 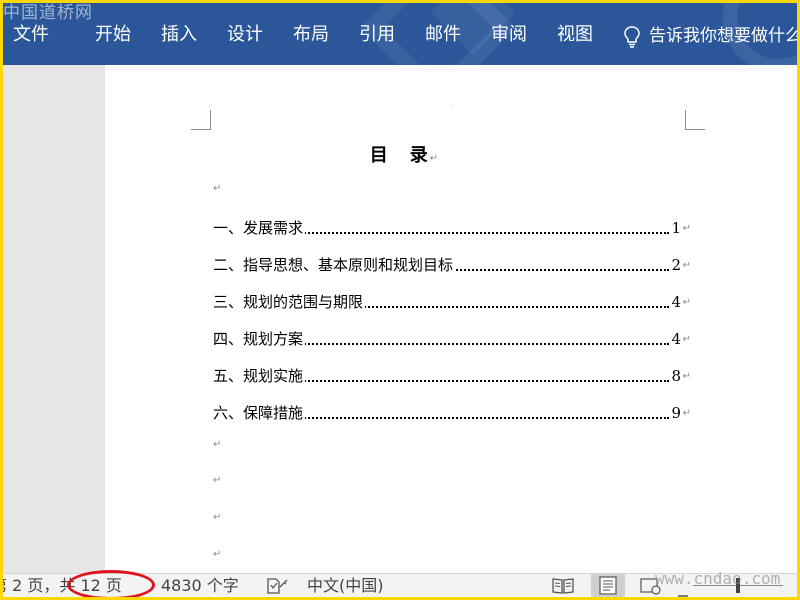 What do you see at coordinates (334, 265) in the screenshot?
I see `toc-entry-text: 二、指导思想、基本原则和规划目标` at bounding box center [334, 265].